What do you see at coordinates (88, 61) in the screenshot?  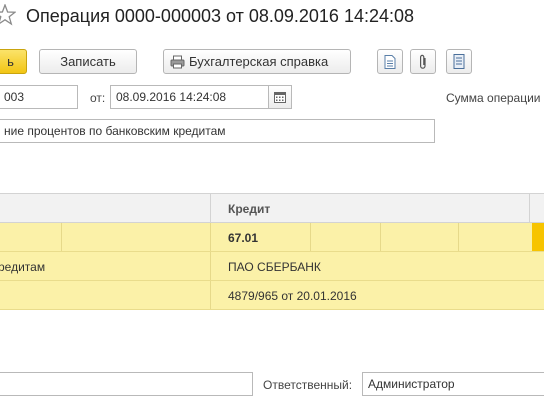 I see `save-button: Записать` at bounding box center [88, 61].